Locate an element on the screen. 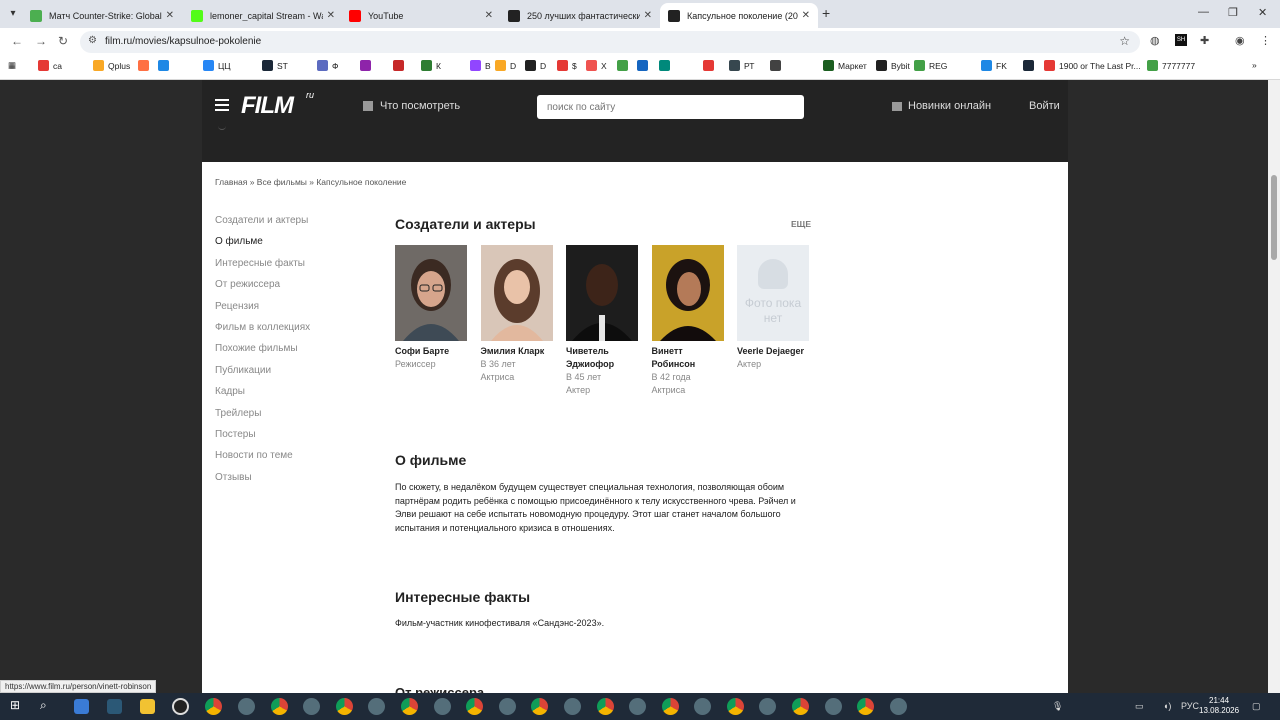 The image size is (1280, 720). bookmark-item: РТ is located at coordinates (741, 65).